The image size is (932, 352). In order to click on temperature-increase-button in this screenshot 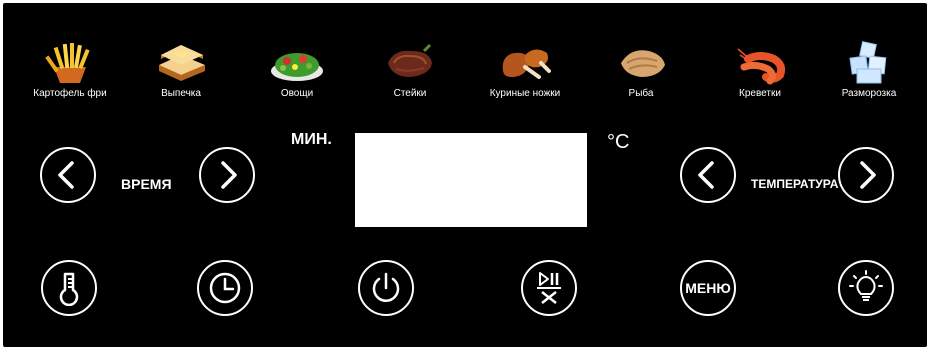, I will do `click(866, 175)`.